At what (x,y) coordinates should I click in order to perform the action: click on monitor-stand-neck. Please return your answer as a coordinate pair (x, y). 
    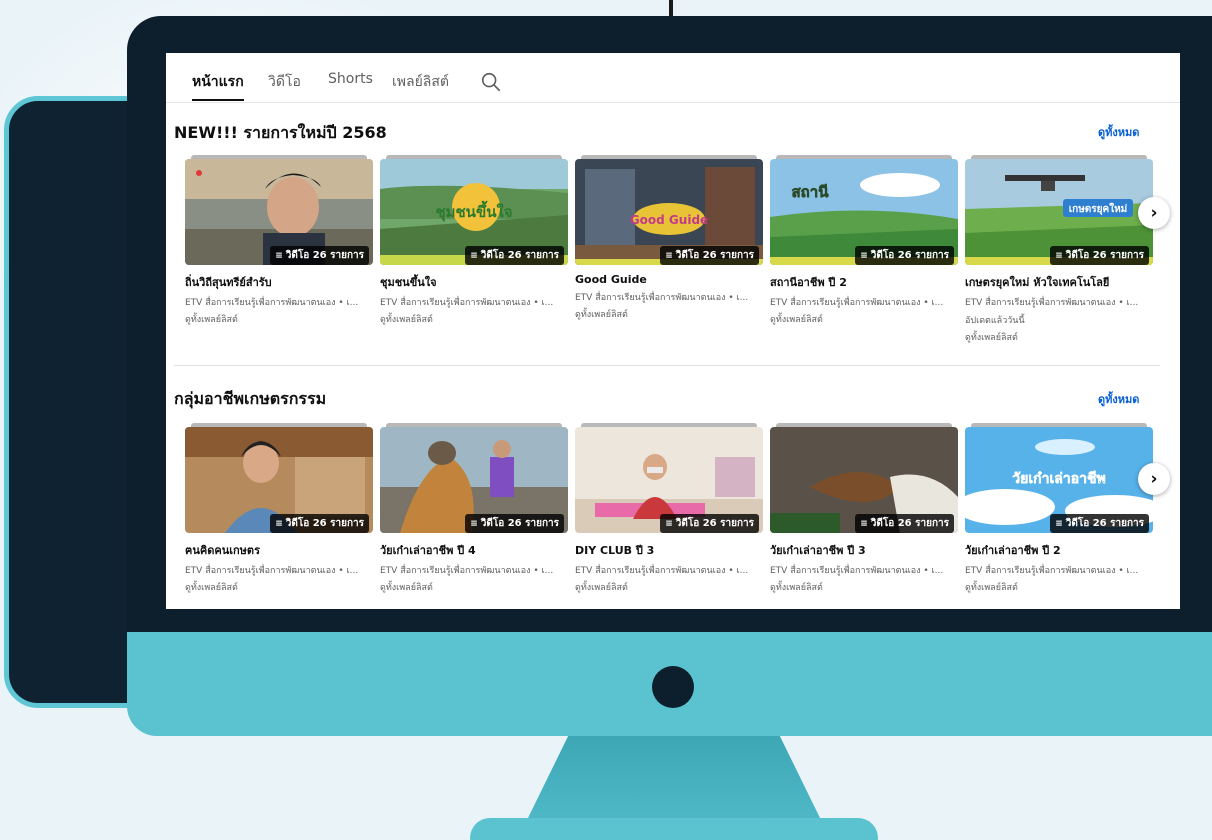
    Looking at the image, I should click on (674, 778).